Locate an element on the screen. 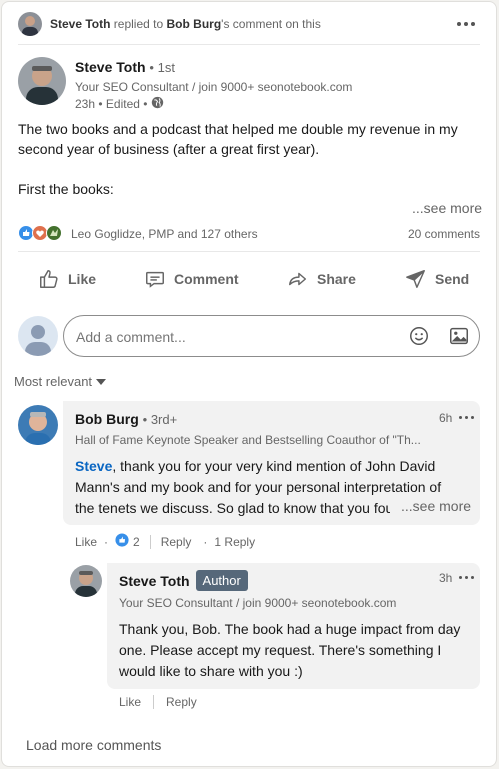 Image resolution: width=499 pixels, height=769 pixels. post-author-line: Steve Toth • 1st is located at coordinates (125, 67).